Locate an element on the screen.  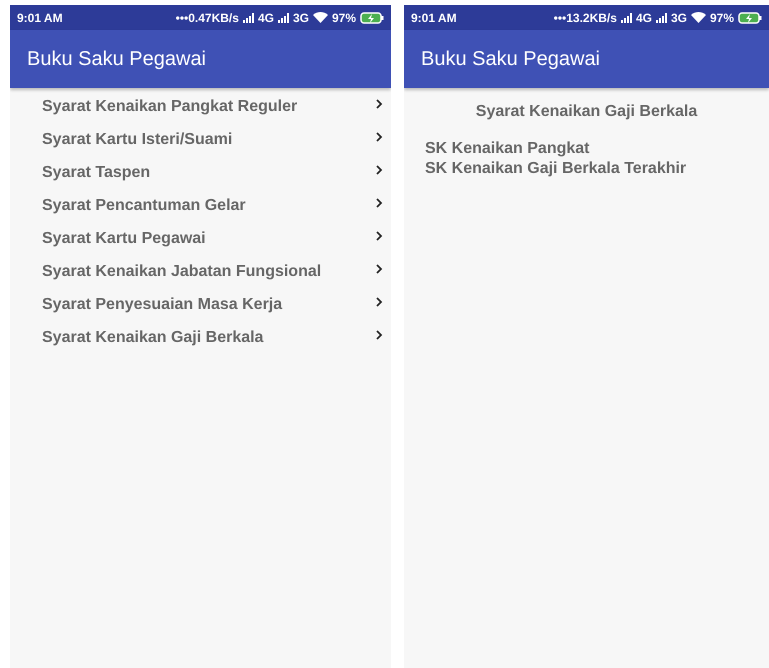
menu-item: Syarat Kenaikan Gaji Berkala is located at coordinates (200, 337).